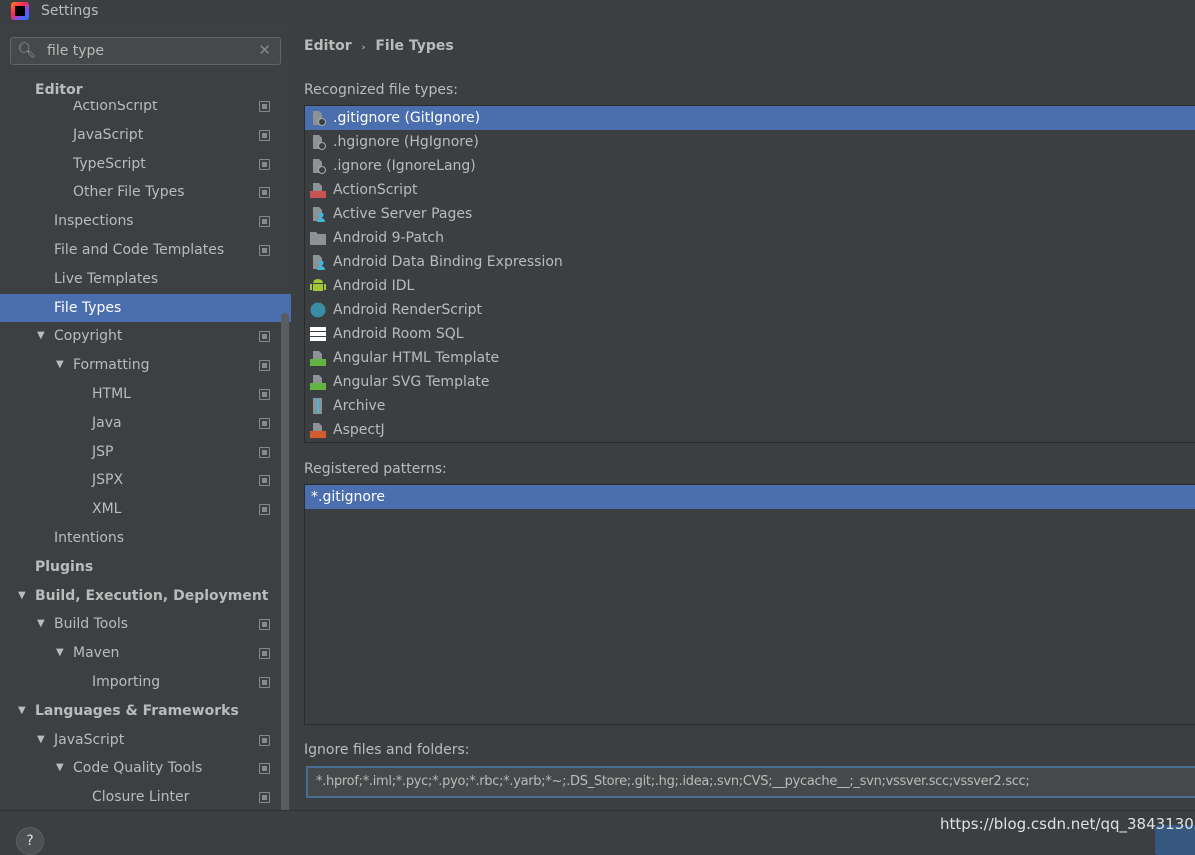 The image size is (1195, 855). Describe the element at coordinates (155, 90) in the screenshot. I see `sticky-header-editor: Editor` at that location.